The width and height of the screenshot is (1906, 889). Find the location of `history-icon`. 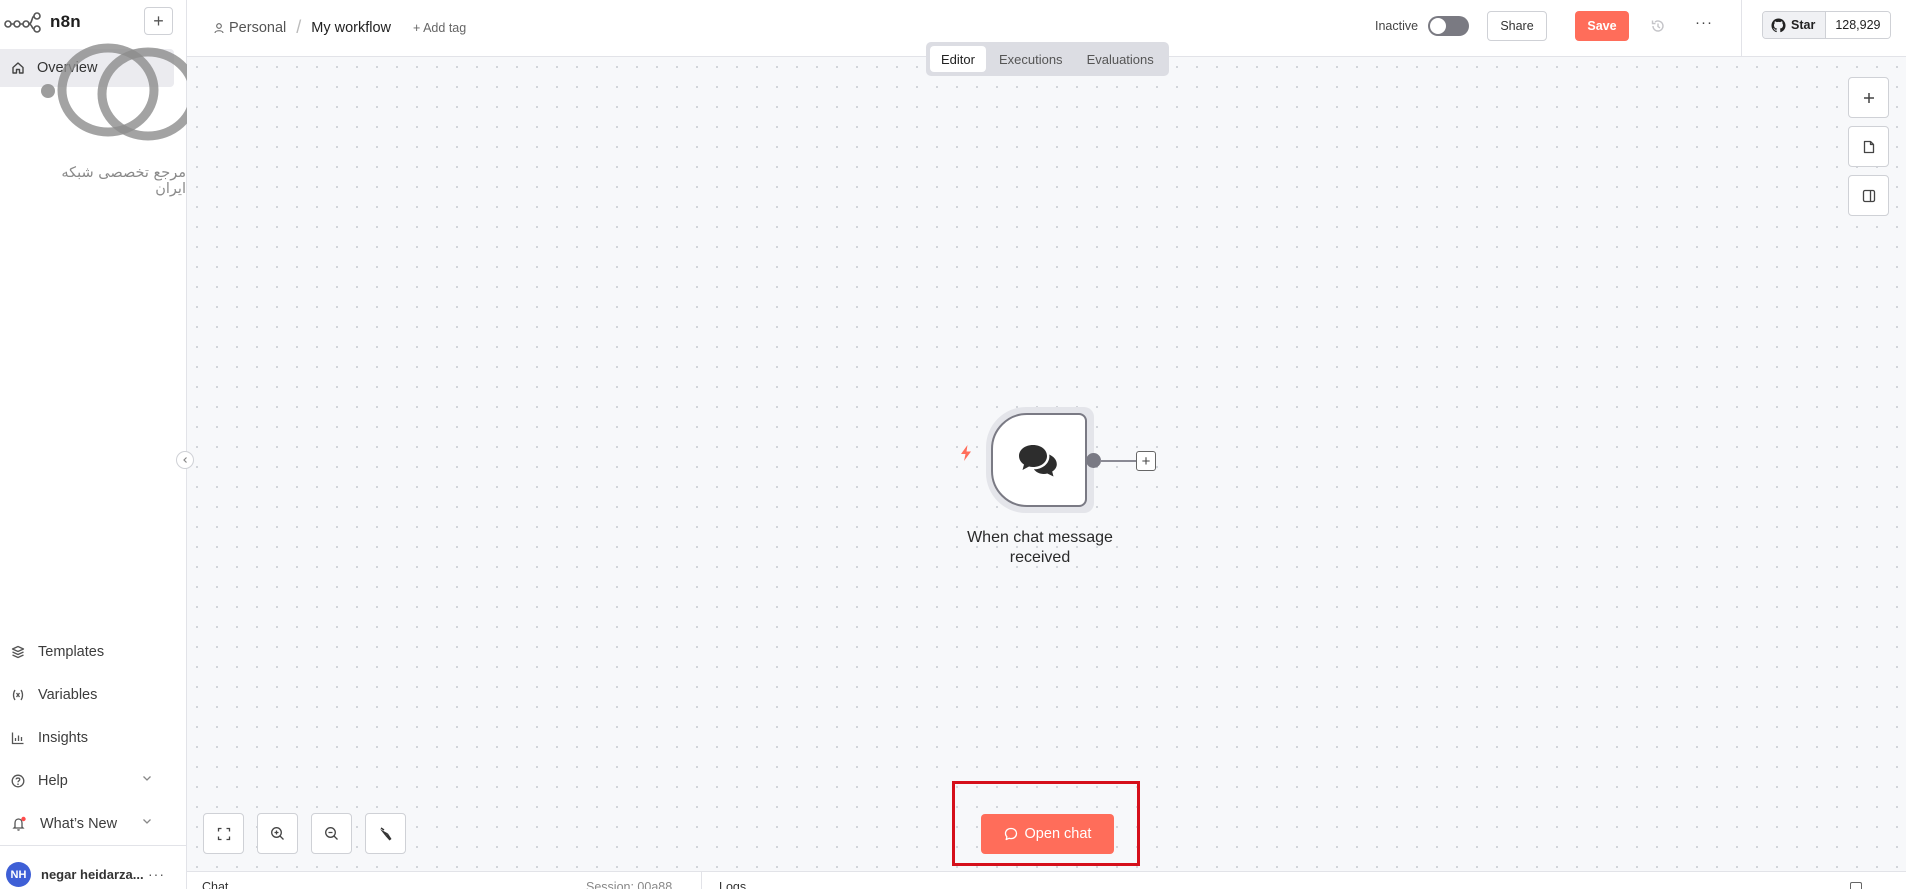

history-icon is located at coordinates (1658, 26).